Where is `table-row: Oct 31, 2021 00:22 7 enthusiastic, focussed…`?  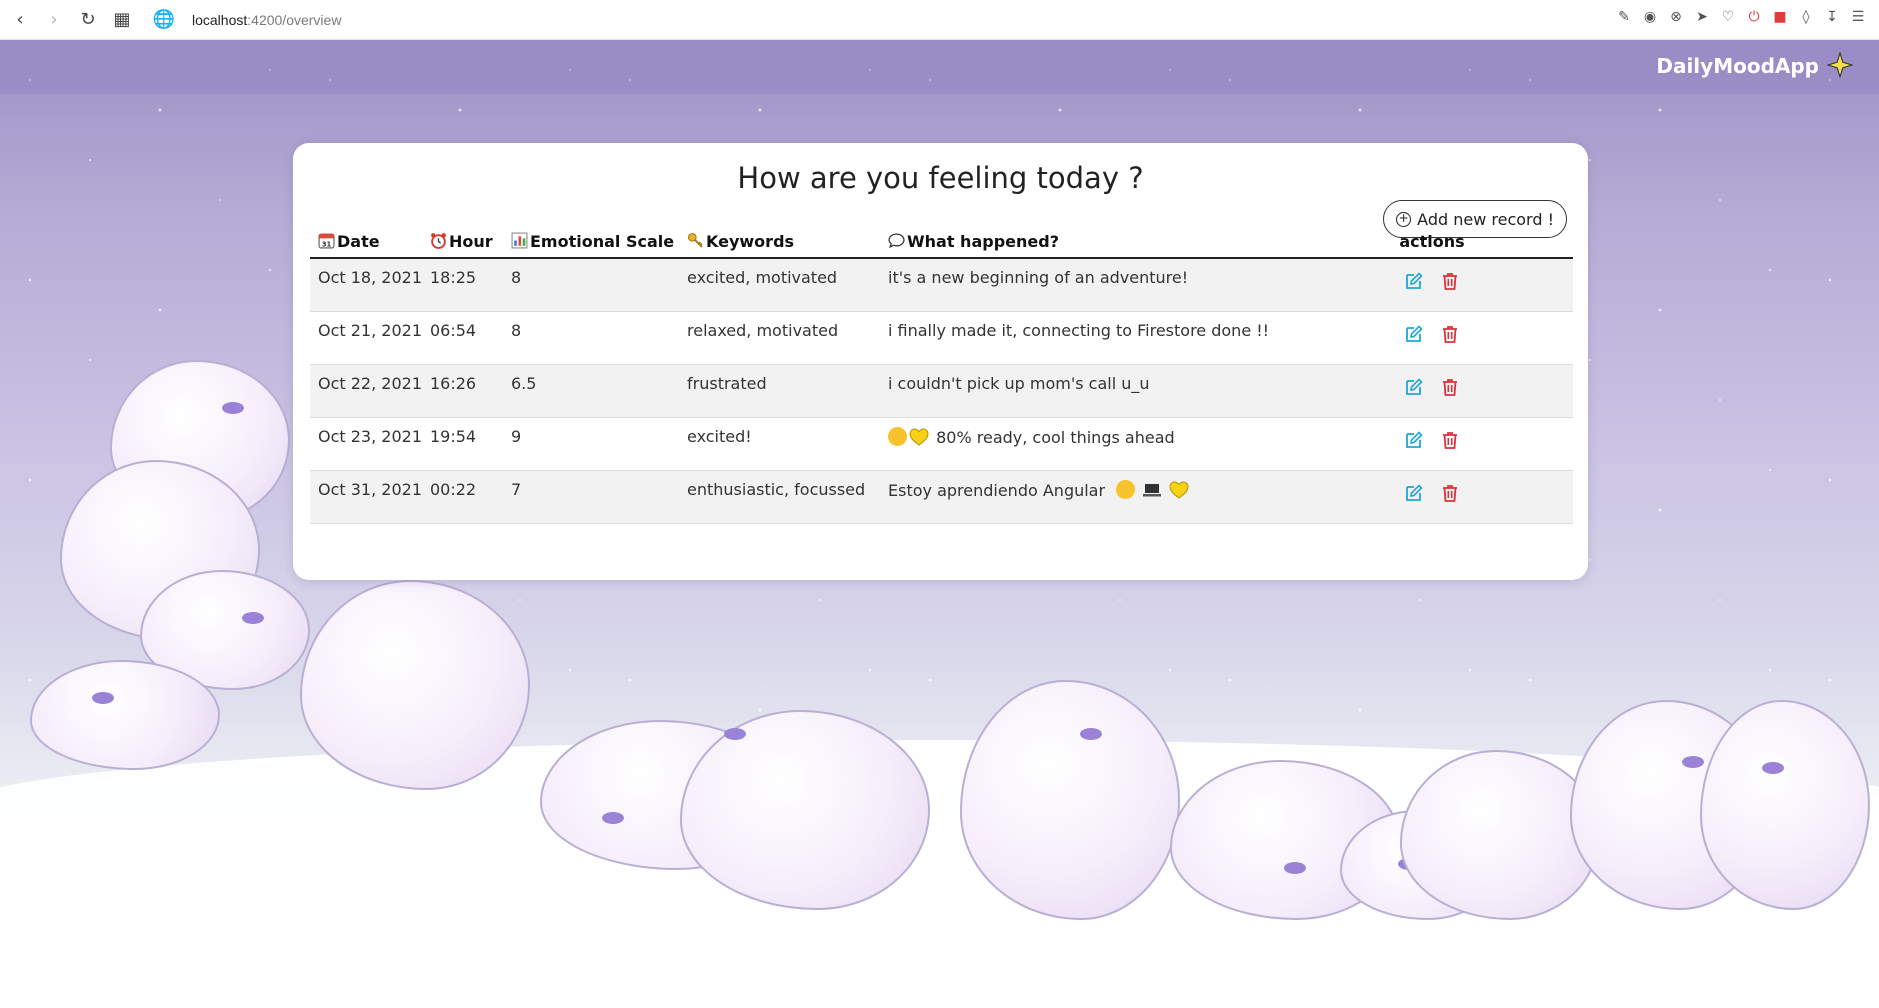 table-row: Oct 31, 2021 00:22 7 enthusiastic, focussed… is located at coordinates (941, 497).